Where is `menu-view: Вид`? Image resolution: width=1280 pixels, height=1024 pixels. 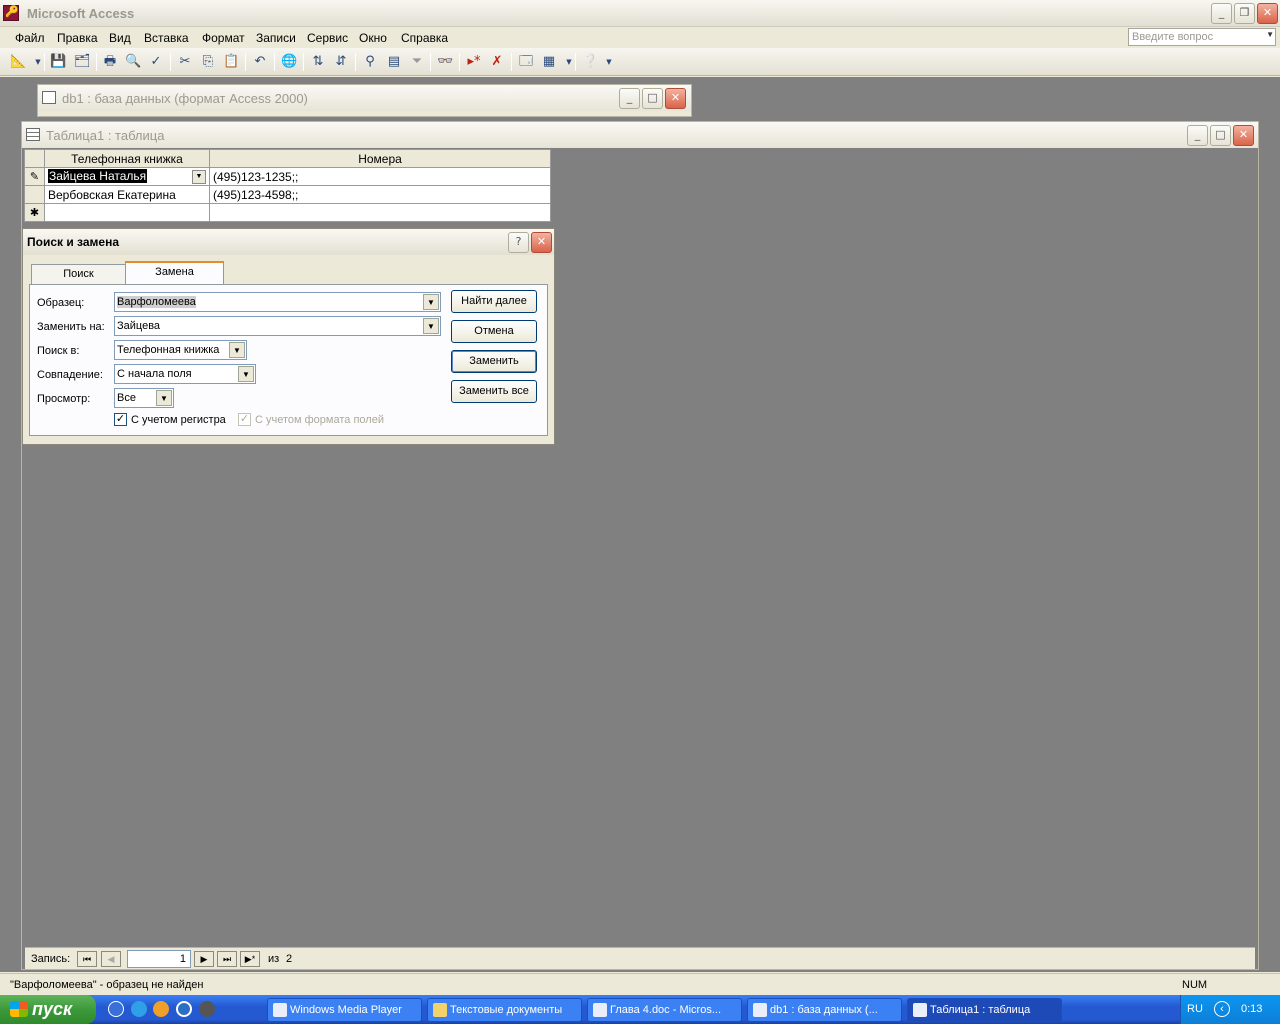 menu-view: Вид is located at coordinates (120, 38).